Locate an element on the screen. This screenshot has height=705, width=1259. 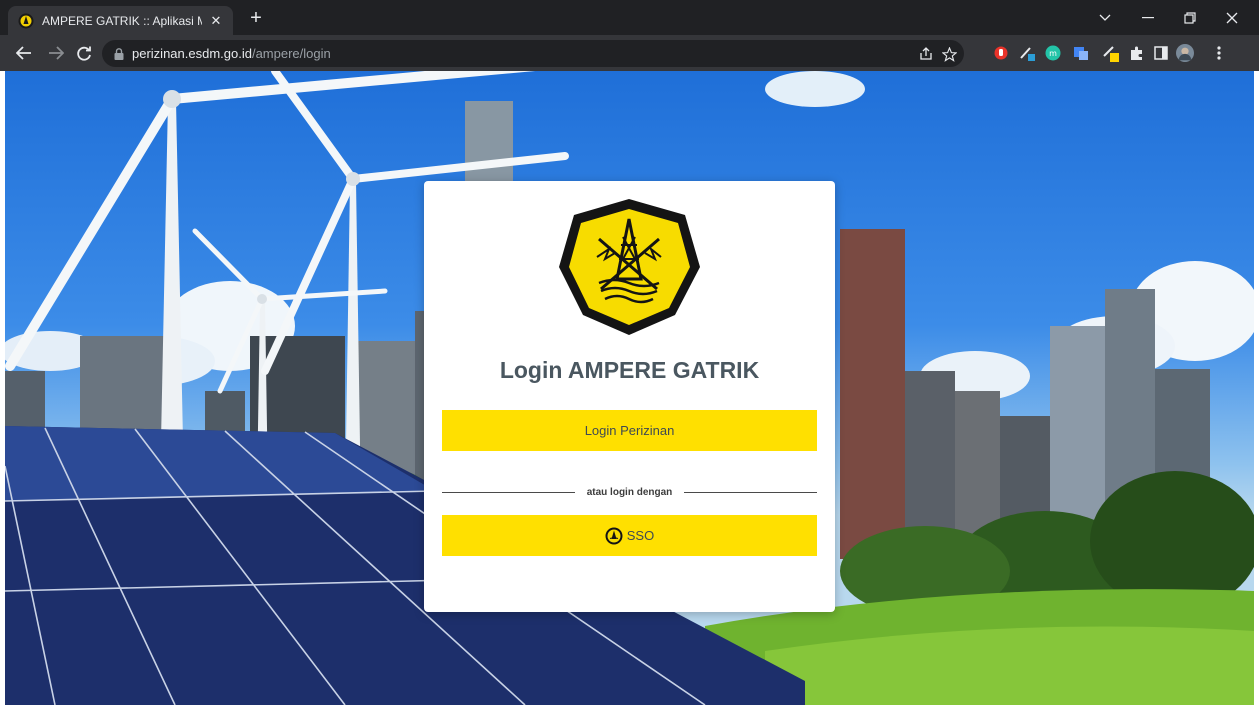
esdm-small-logo-icon is located at coordinates (614, 535).